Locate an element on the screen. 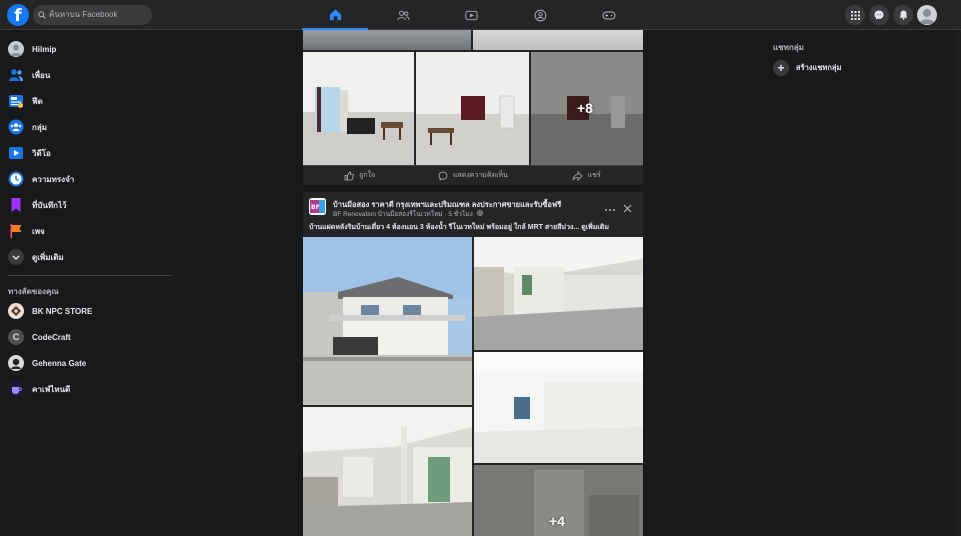 Image resolution: width=961 pixels, height=536 pixels. create-group-chat-button: + สร้างแชทกลุ่ม is located at coordinates (807, 68).